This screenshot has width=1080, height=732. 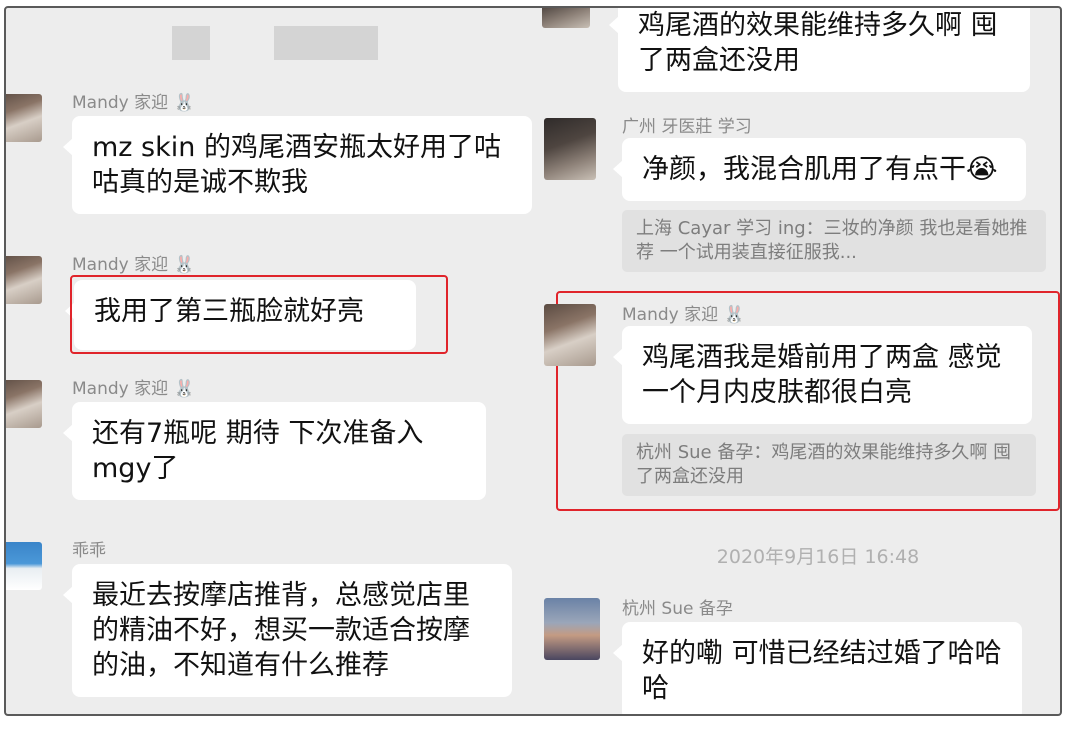 What do you see at coordinates (819, 50) in the screenshot?
I see `message-bubble: 鸡尾酒的效果能维持多久啊 囤了两盒还没用` at bounding box center [819, 50].